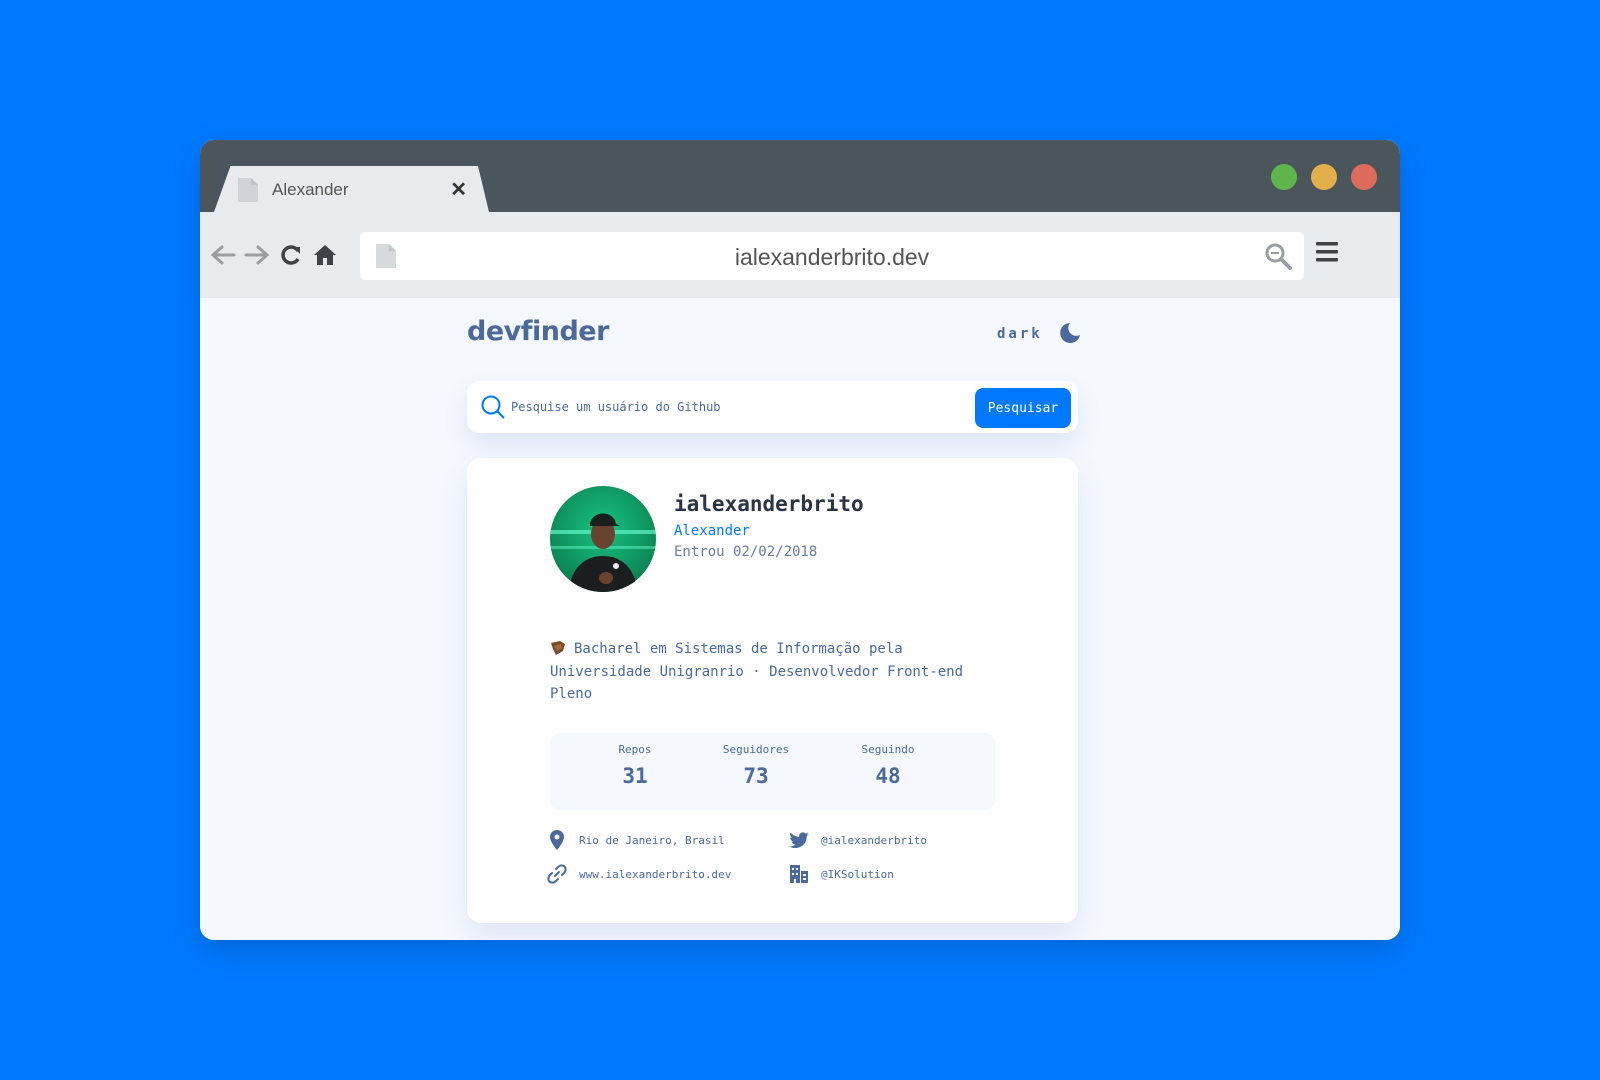  I want to click on arrow-right-icon, so click(257, 255).